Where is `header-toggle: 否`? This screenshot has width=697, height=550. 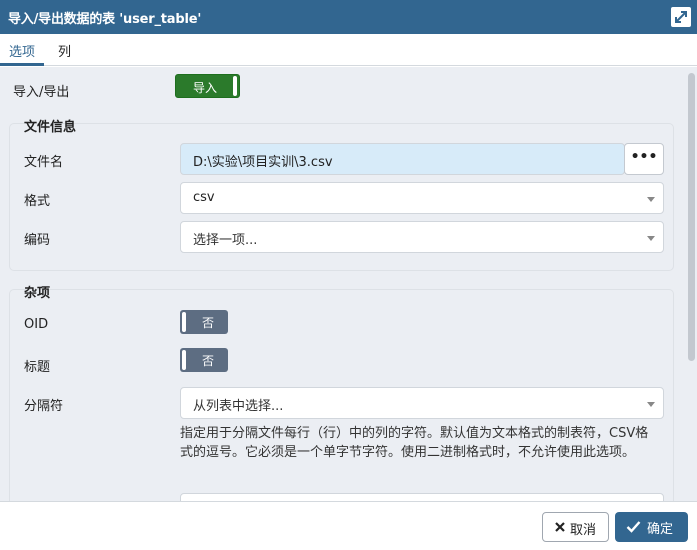
header-toggle: 否 is located at coordinates (204, 360).